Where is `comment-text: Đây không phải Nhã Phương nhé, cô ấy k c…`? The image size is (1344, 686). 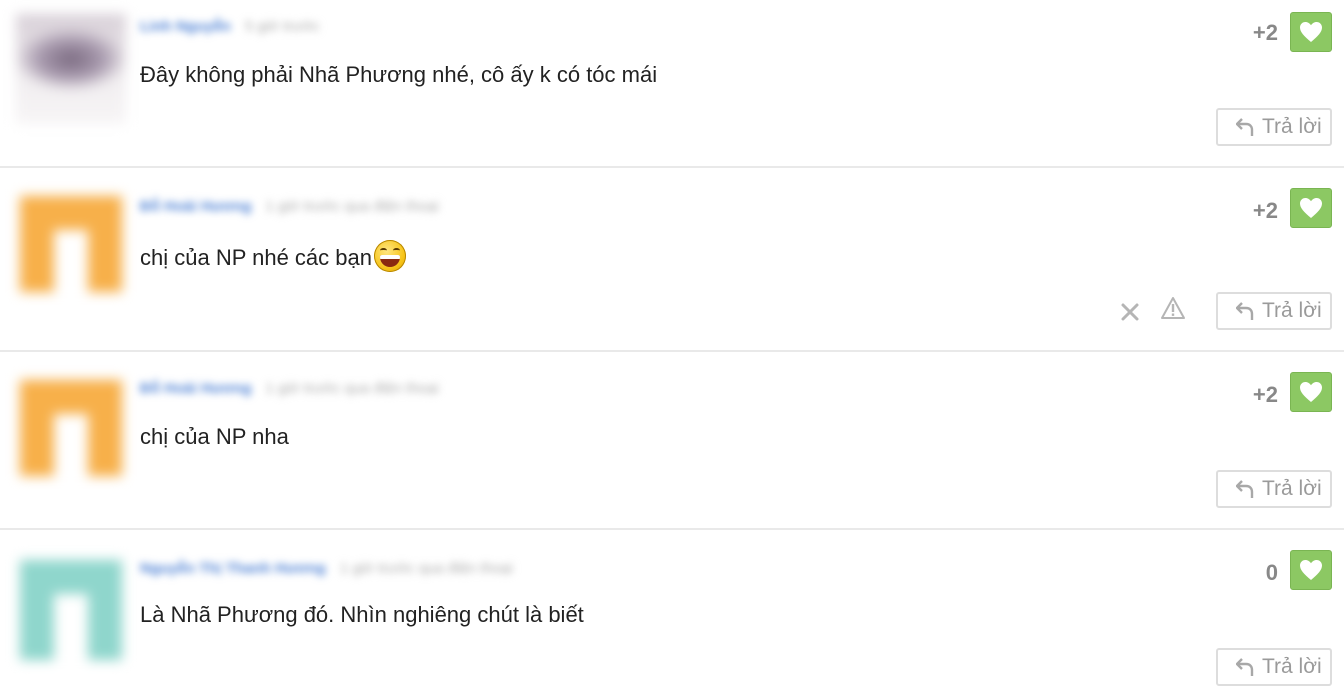
comment-text: Đây không phải Nhã Phương nhé, cô ấy k c… is located at coordinates (399, 74).